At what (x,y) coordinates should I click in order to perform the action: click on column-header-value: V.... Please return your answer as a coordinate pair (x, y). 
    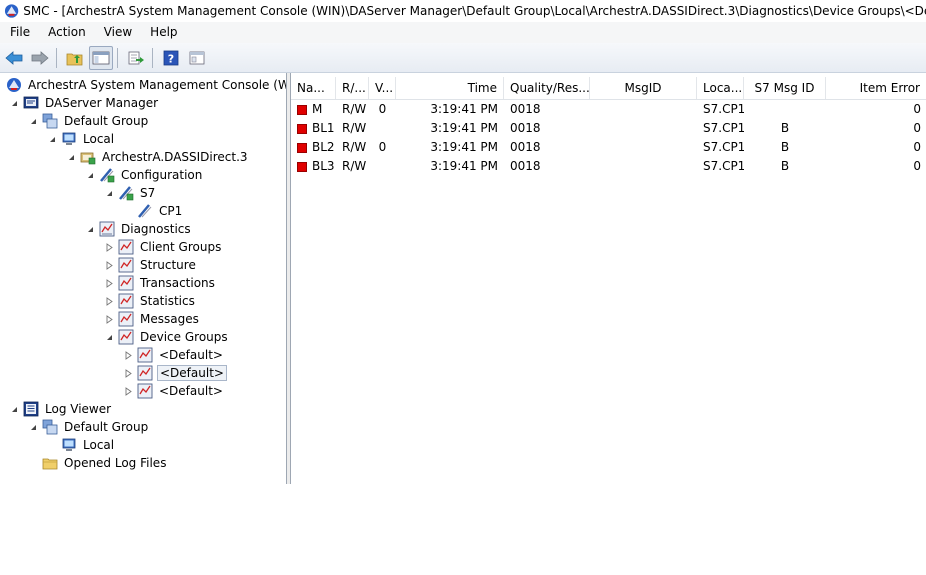
    Looking at the image, I should click on (382, 88).